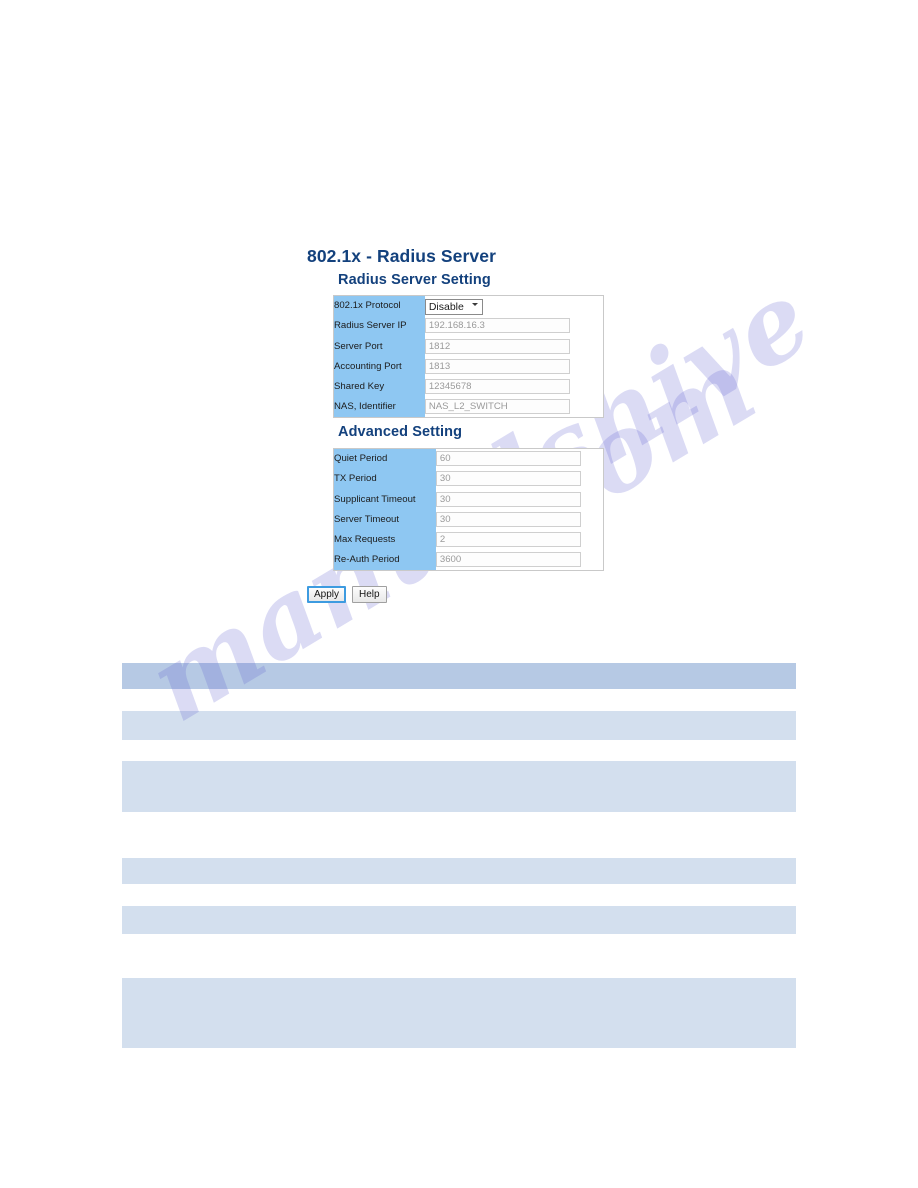  I want to click on setting-value-cell: DisableEnable, so click(514, 305).